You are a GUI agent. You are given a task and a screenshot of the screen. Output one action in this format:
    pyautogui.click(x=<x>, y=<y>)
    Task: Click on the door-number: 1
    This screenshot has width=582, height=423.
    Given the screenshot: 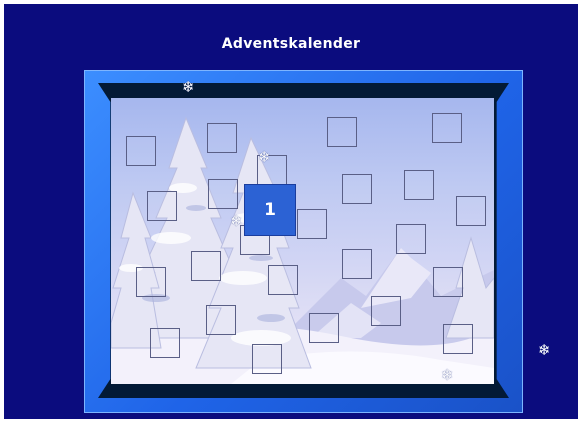 What is the action you would take?
    pyautogui.click(x=270, y=210)
    